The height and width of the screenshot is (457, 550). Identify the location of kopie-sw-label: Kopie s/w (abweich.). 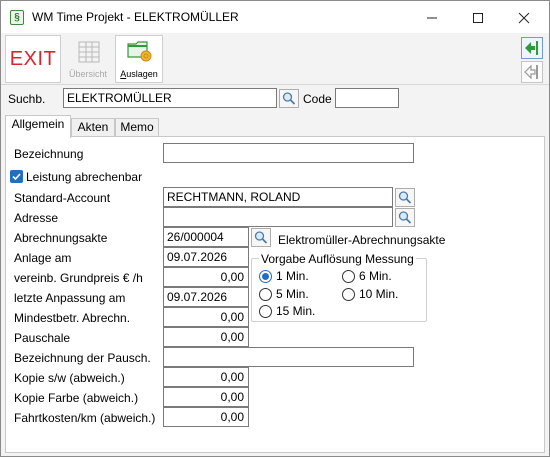
(69, 378).